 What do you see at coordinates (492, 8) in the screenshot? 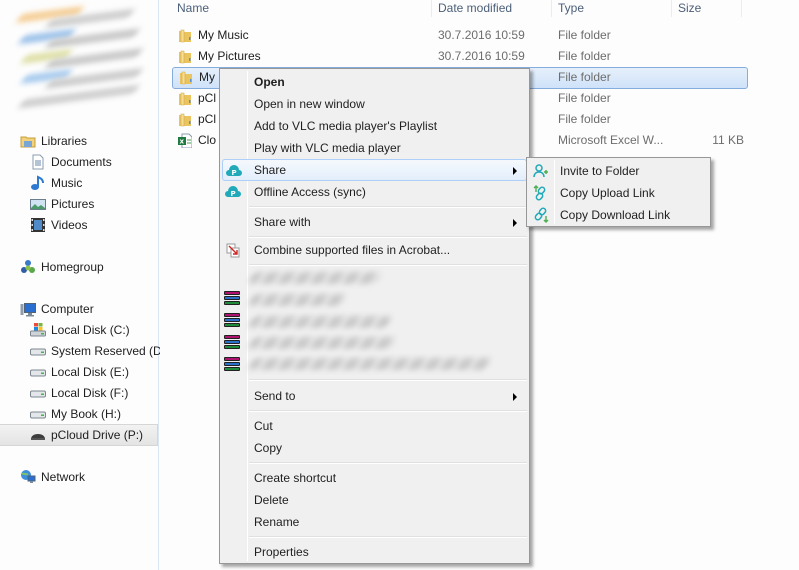
I see `column-header-date: Date modified` at bounding box center [492, 8].